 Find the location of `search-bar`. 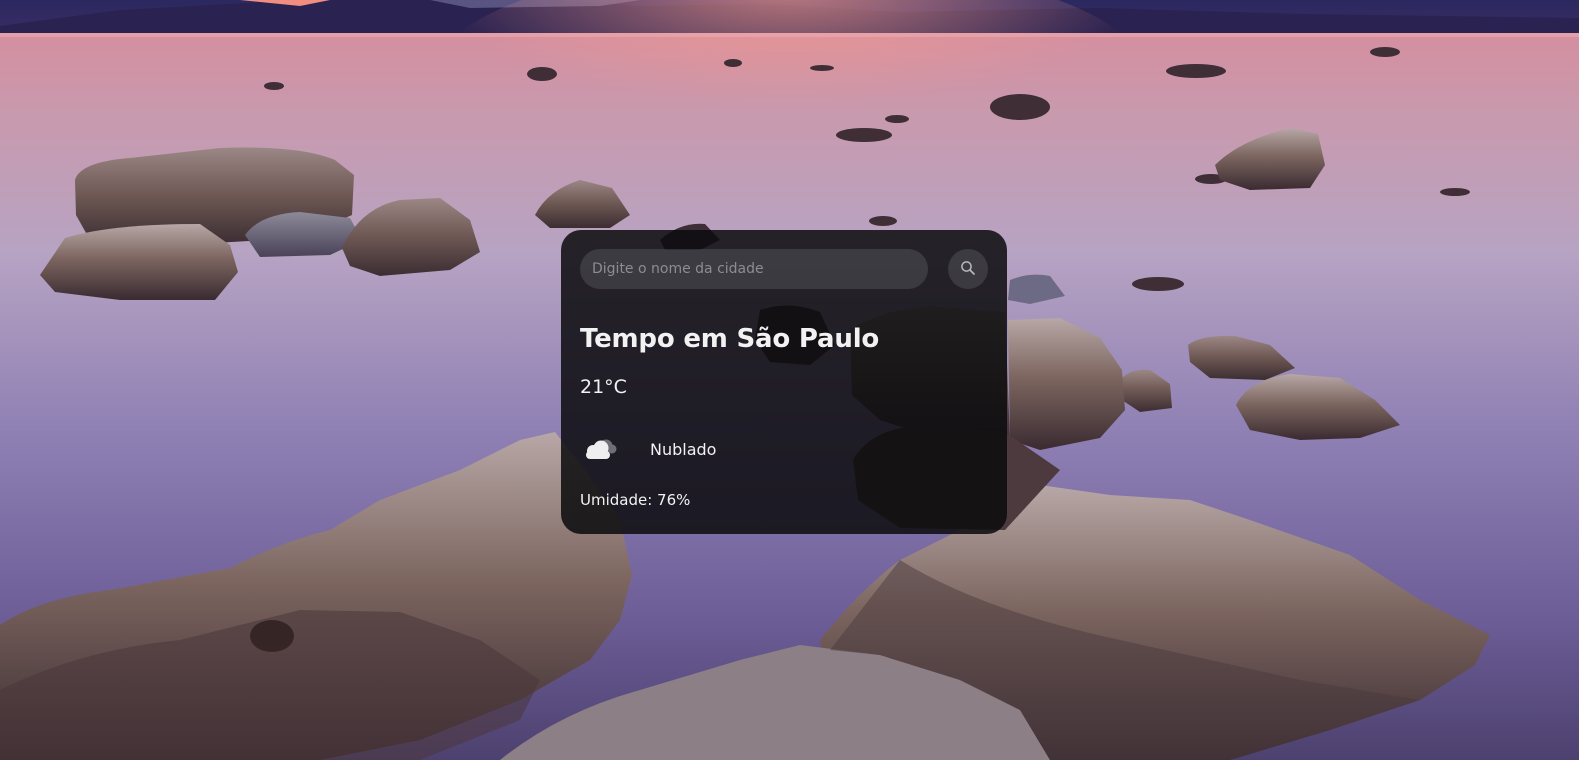

search-bar is located at coordinates (784, 269).